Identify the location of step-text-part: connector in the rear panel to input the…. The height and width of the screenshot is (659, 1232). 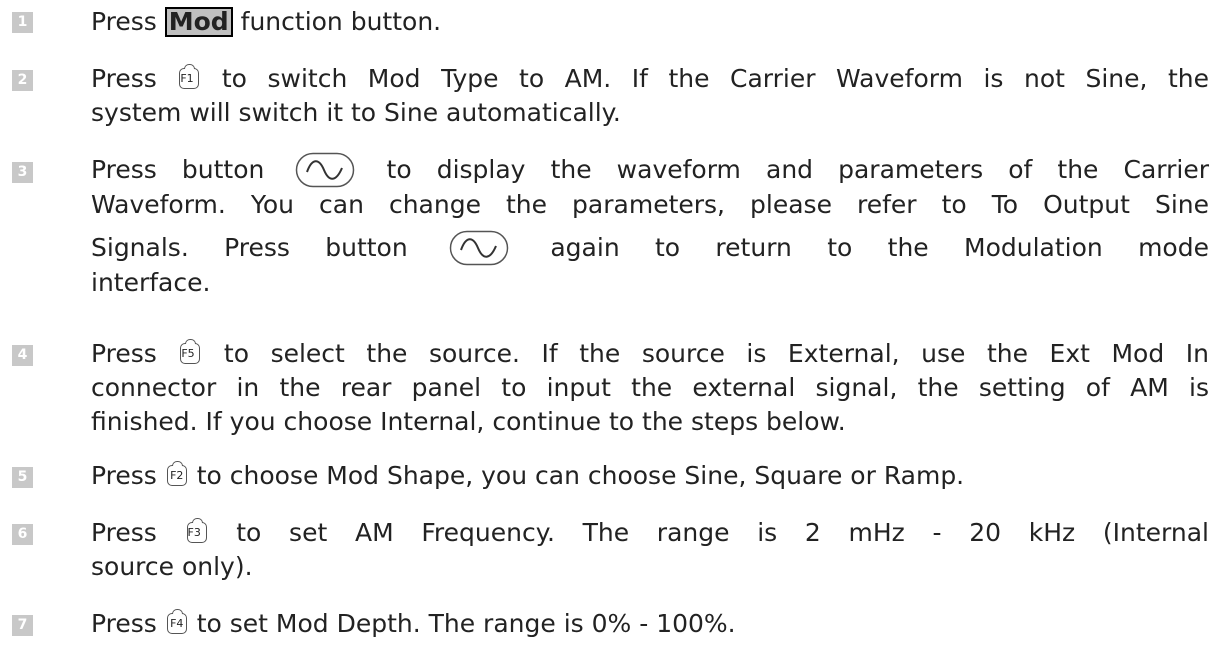
(650, 387).